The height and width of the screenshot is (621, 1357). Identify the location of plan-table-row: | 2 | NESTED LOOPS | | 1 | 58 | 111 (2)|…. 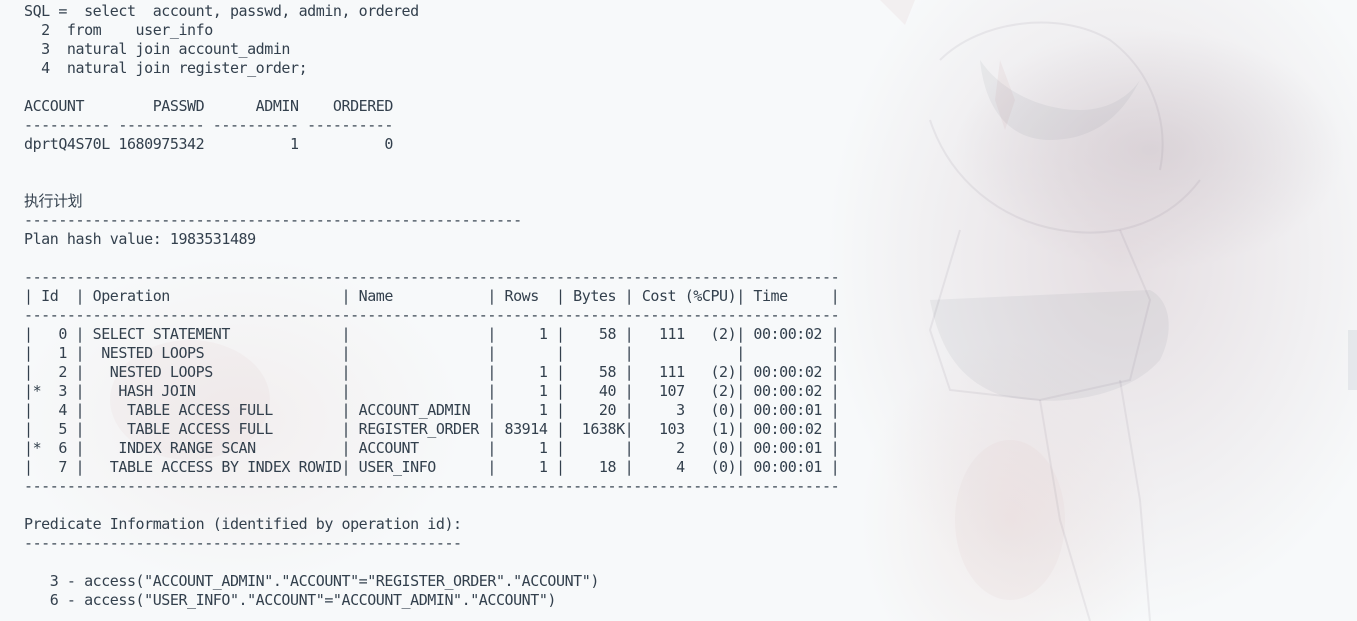
(432, 372).